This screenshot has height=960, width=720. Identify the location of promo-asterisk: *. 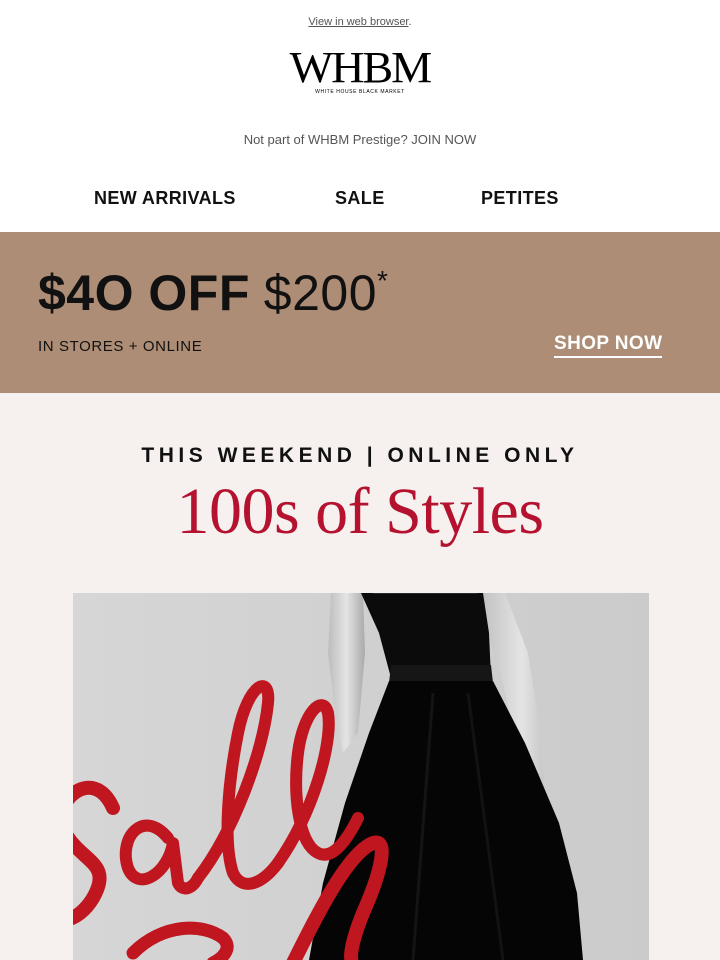
(382, 280).